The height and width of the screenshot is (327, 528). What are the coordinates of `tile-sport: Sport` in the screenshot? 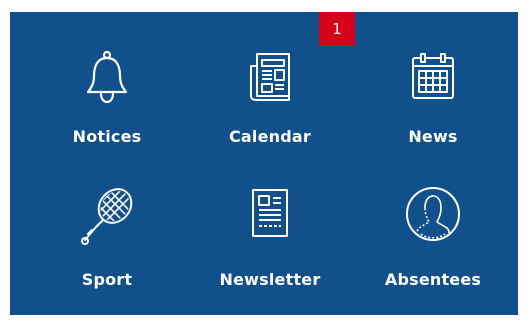 It's located at (107, 234).